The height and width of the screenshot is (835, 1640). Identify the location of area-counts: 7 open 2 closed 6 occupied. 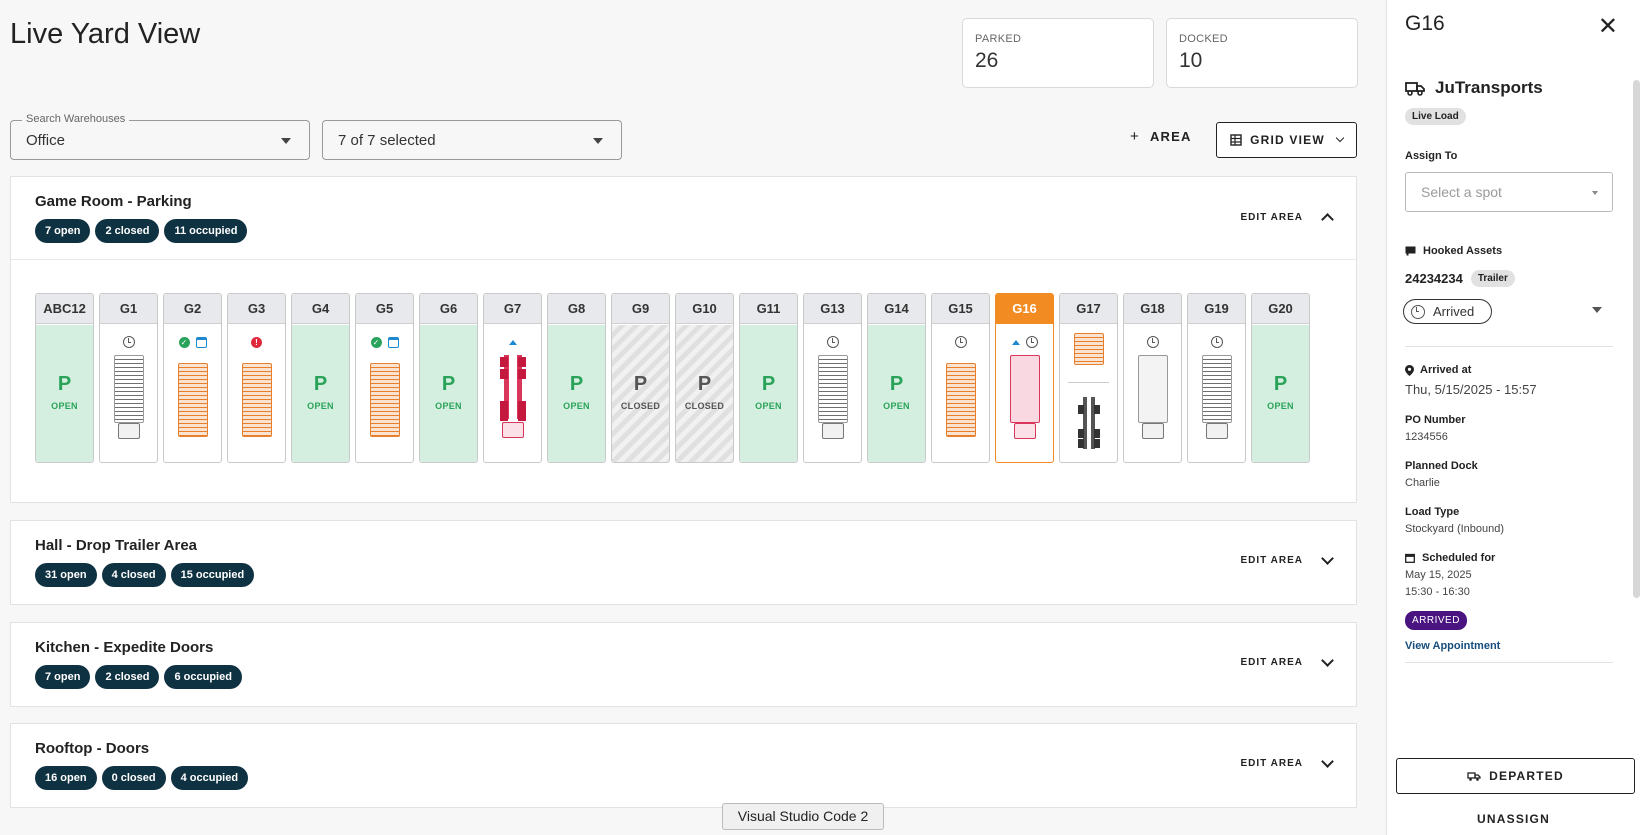
(138, 677).